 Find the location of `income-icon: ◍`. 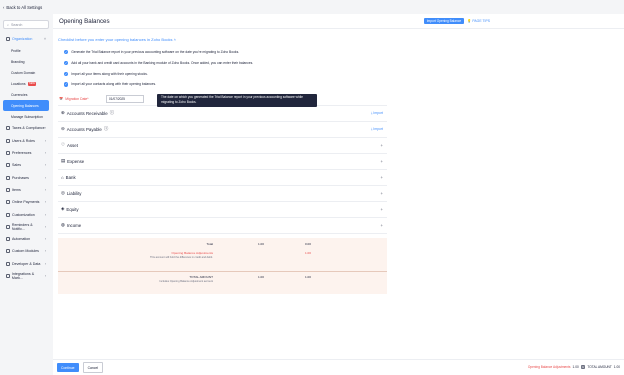

income-icon: ◍ is located at coordinates (63, 225).